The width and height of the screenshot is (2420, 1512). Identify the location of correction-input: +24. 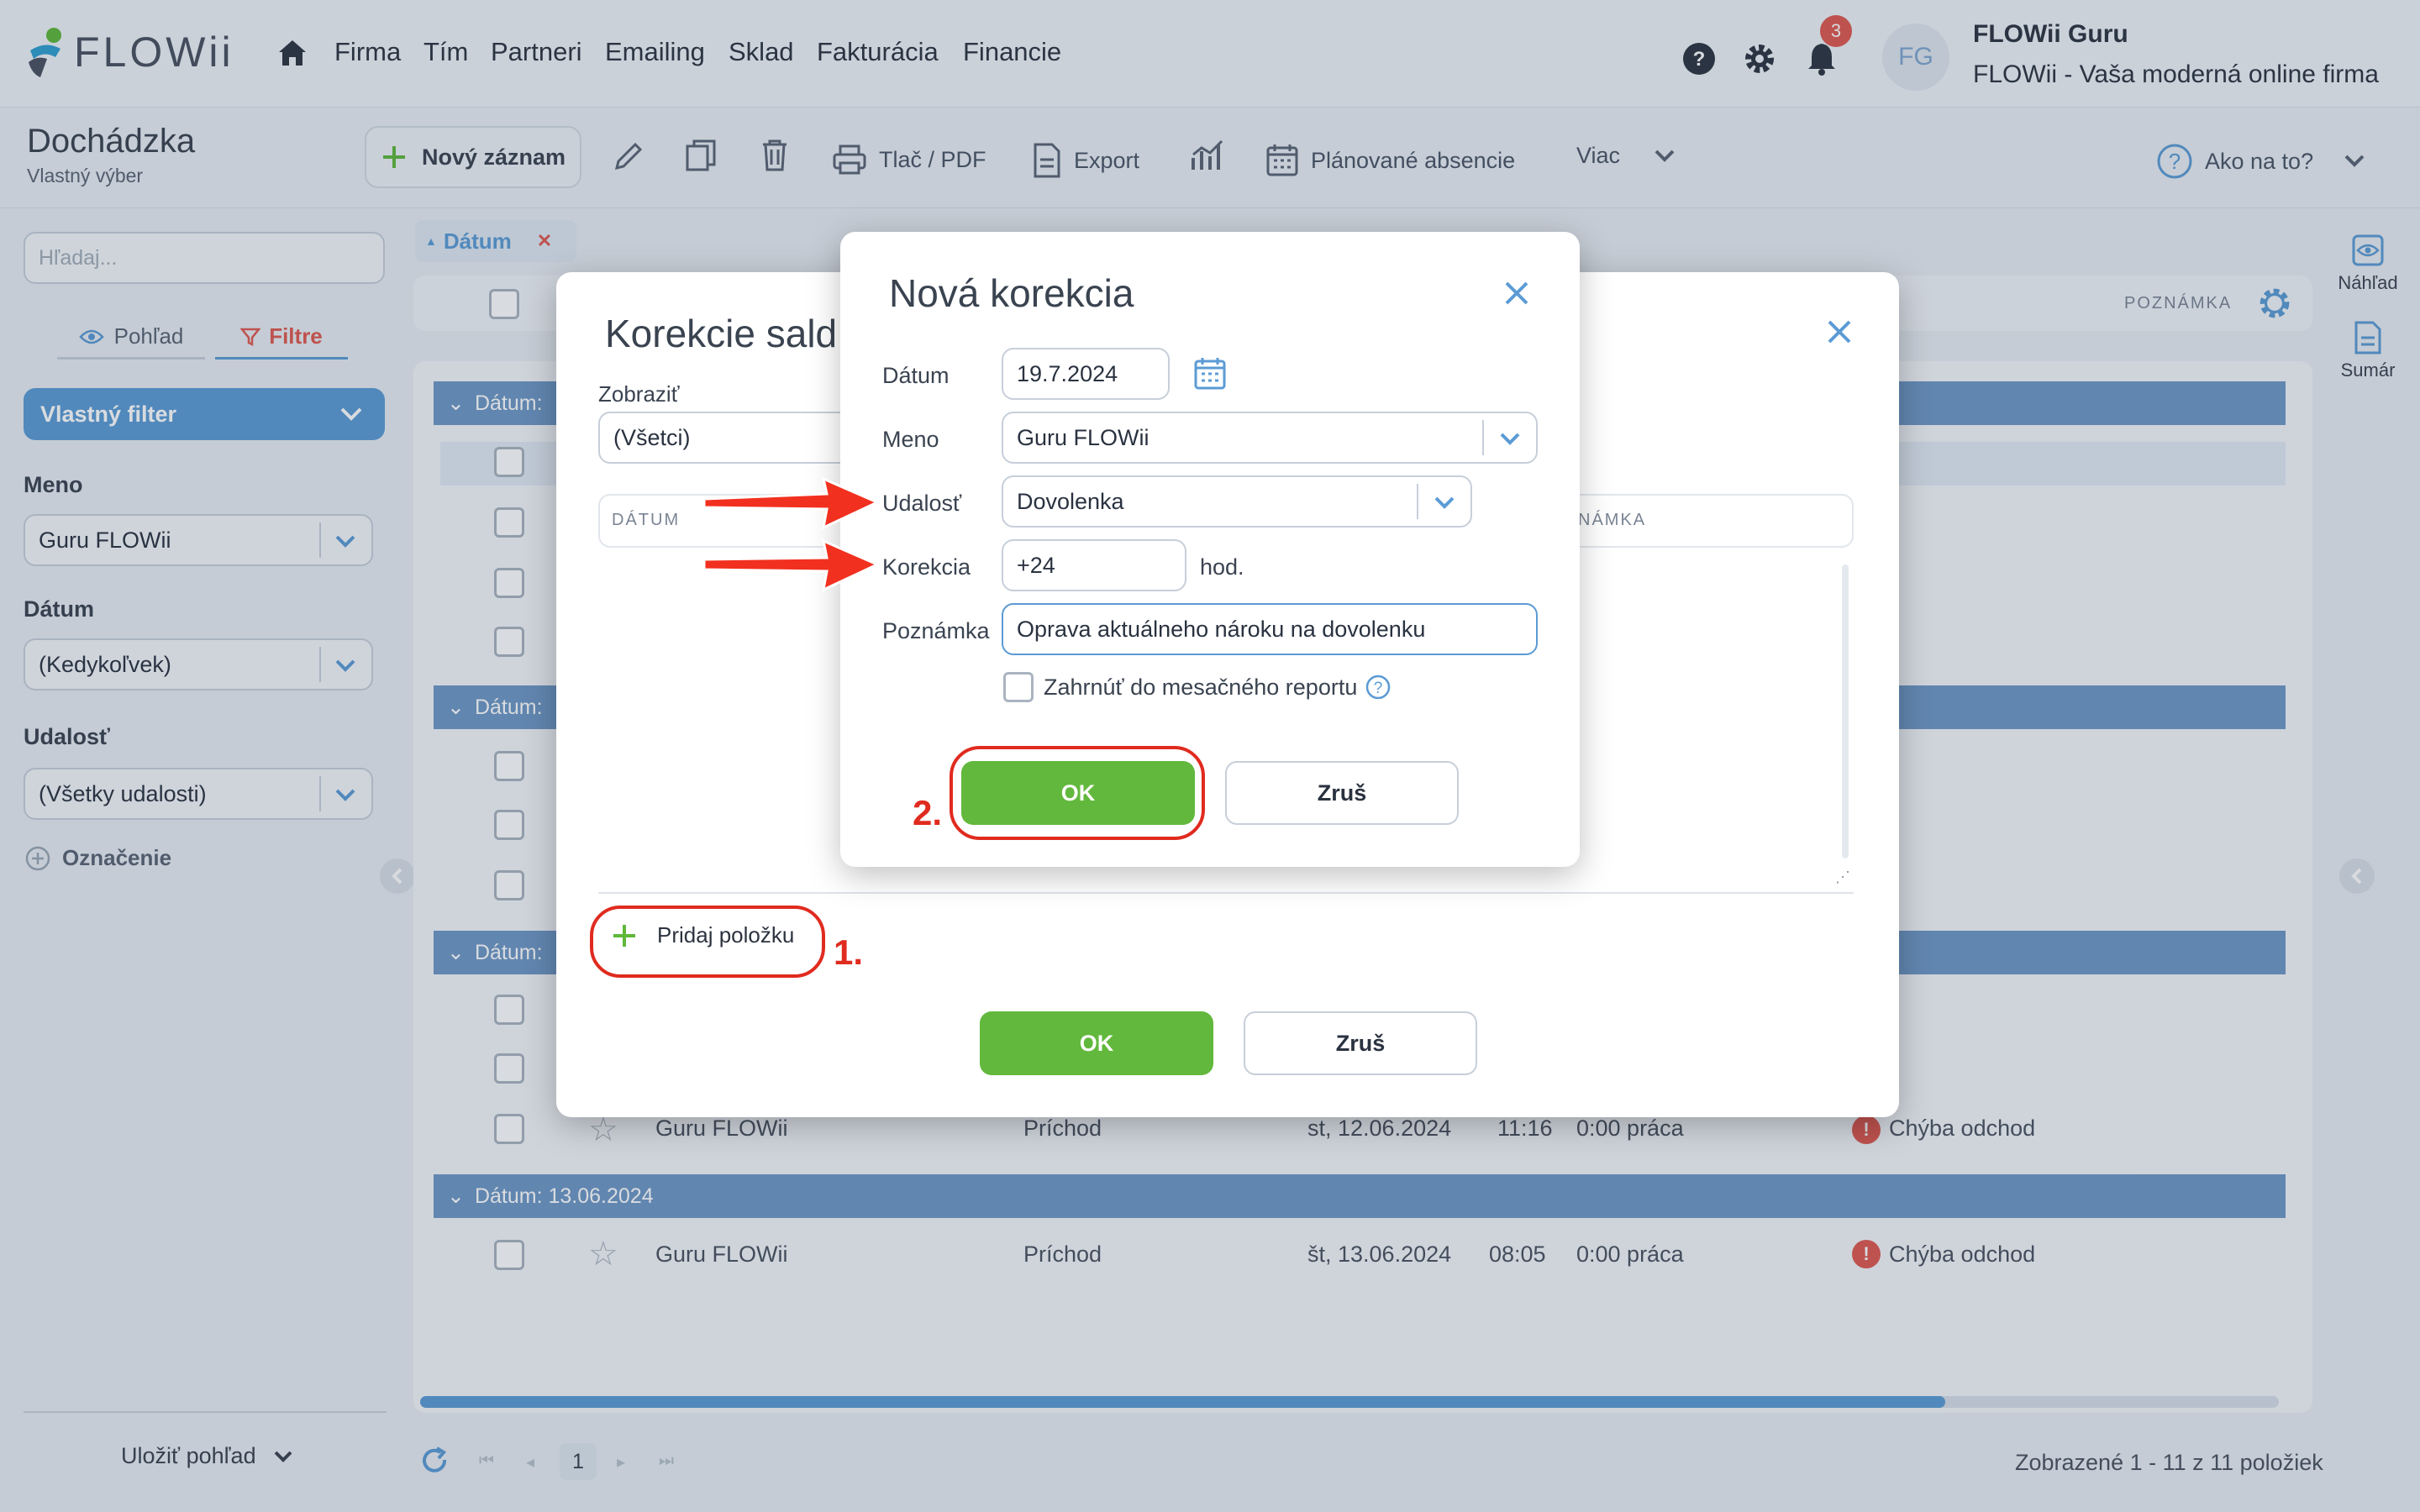
(1094, 565).